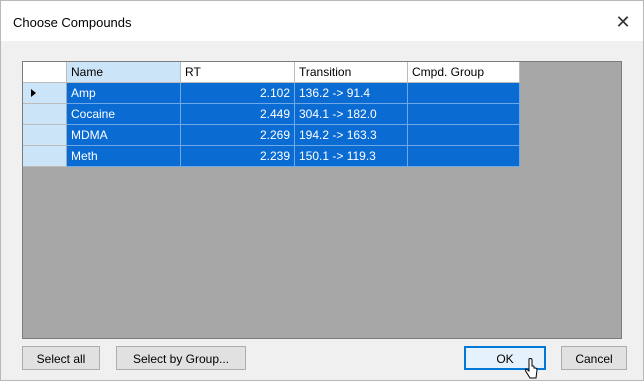 This screenshot has height=381, width=644. I want to click on table-row: Cocaine 2.449 304.1 -> 182.0, so click(271, 114).